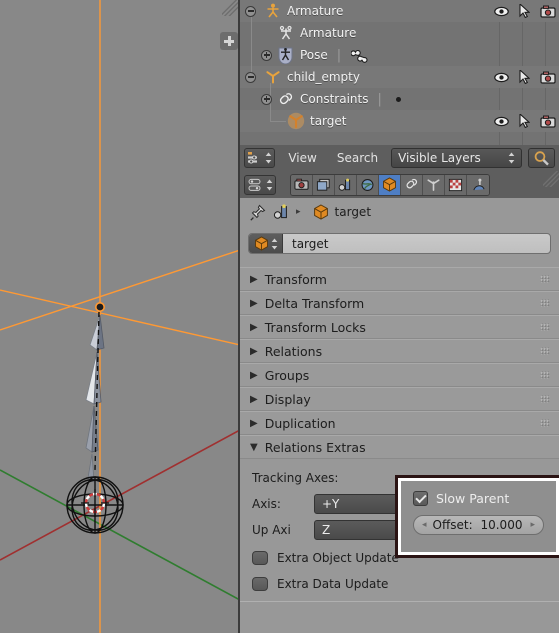 This screenshot has width=559, height=633. I want to click on breadcrumb: ▸ target, so click(399, 212).